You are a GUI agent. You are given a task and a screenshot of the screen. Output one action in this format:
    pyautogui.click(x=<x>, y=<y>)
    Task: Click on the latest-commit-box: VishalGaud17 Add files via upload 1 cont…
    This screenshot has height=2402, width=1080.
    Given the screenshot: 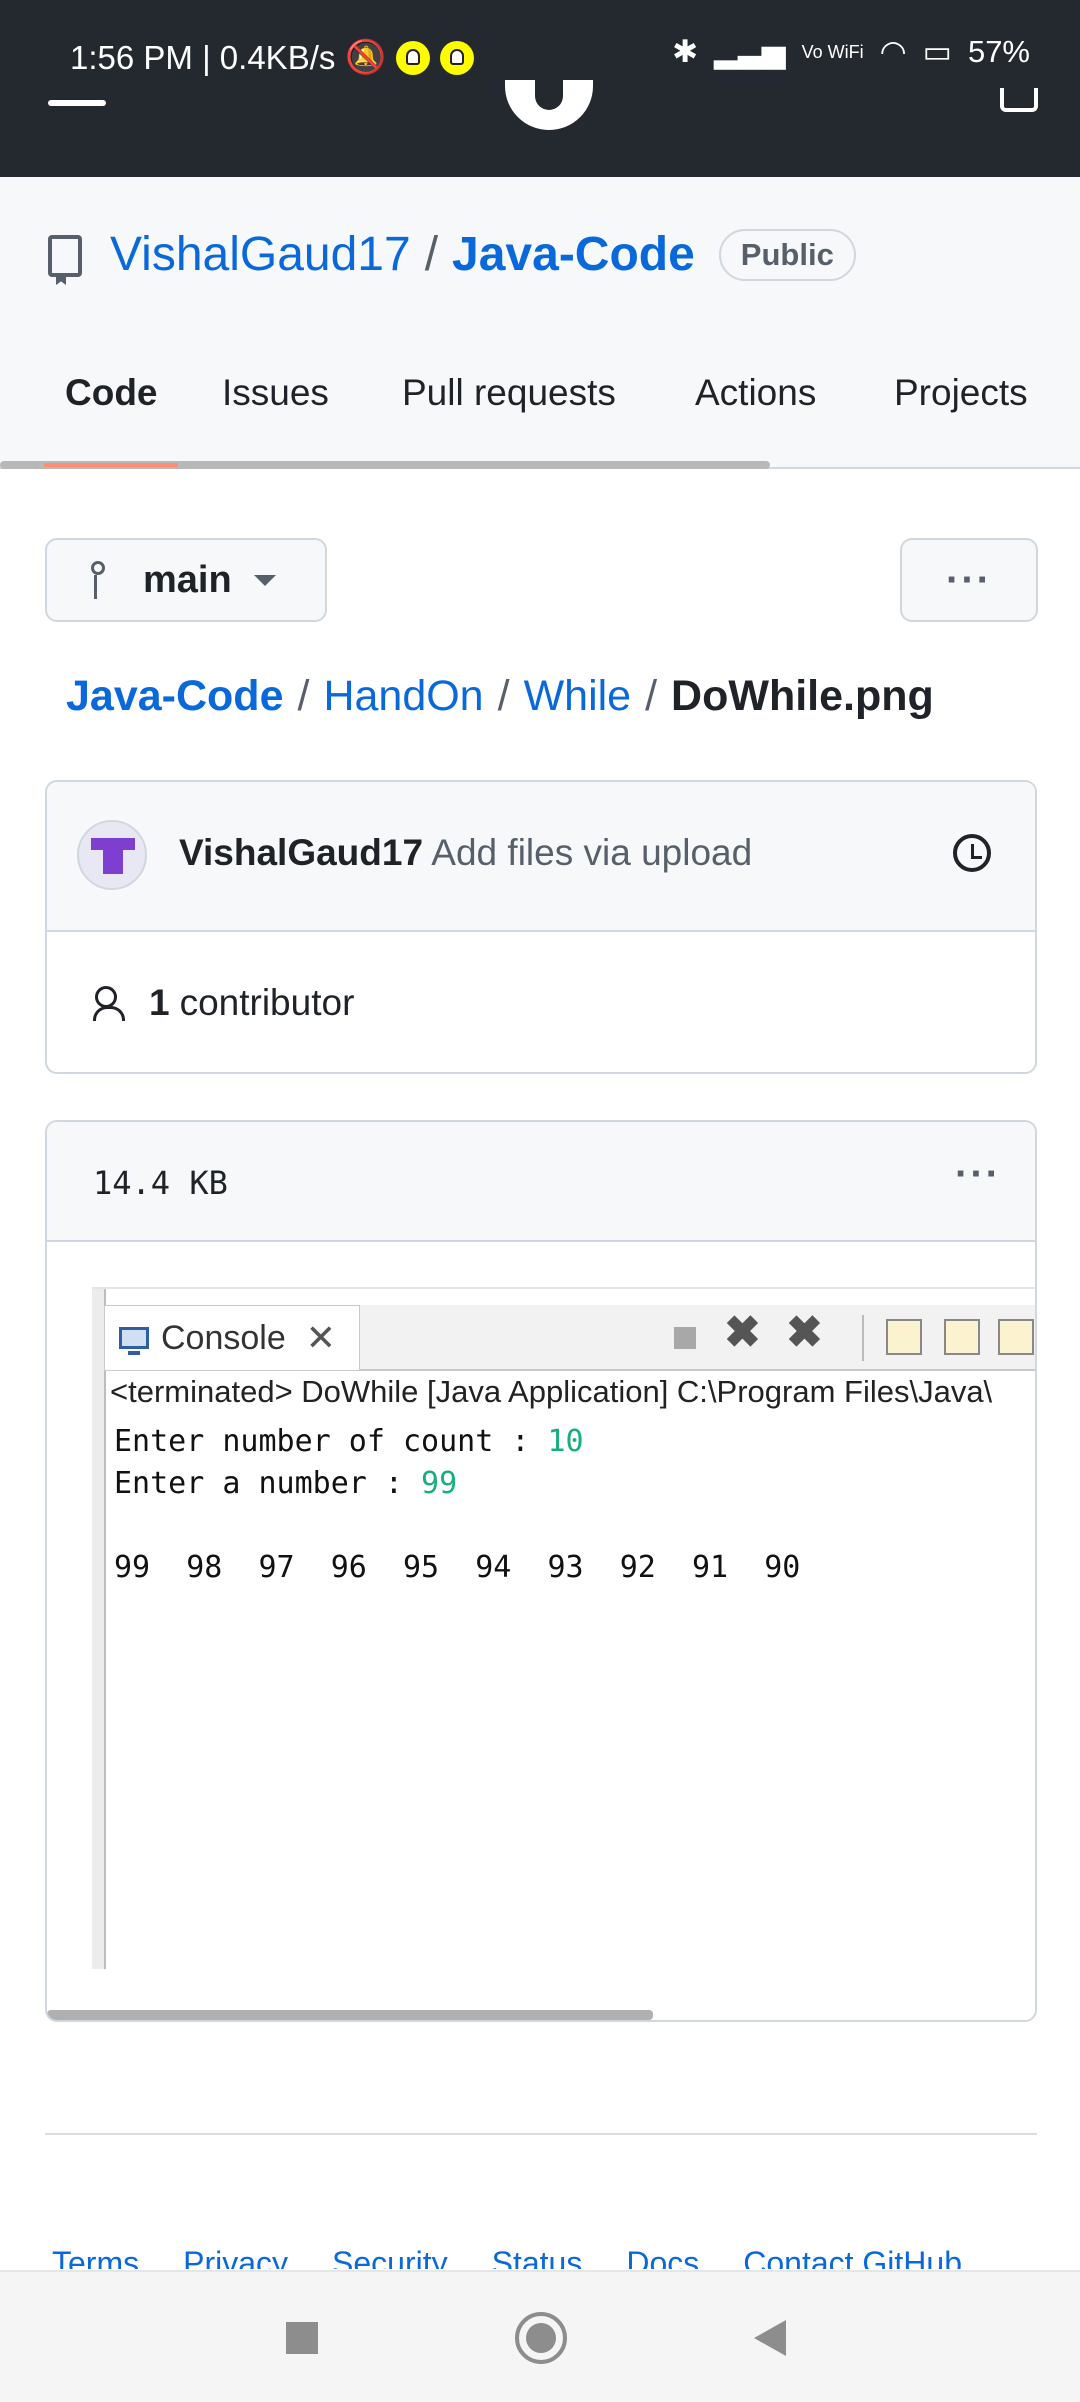 What is the action you would take?
    pyautogui.click(x=541, y=927)
    